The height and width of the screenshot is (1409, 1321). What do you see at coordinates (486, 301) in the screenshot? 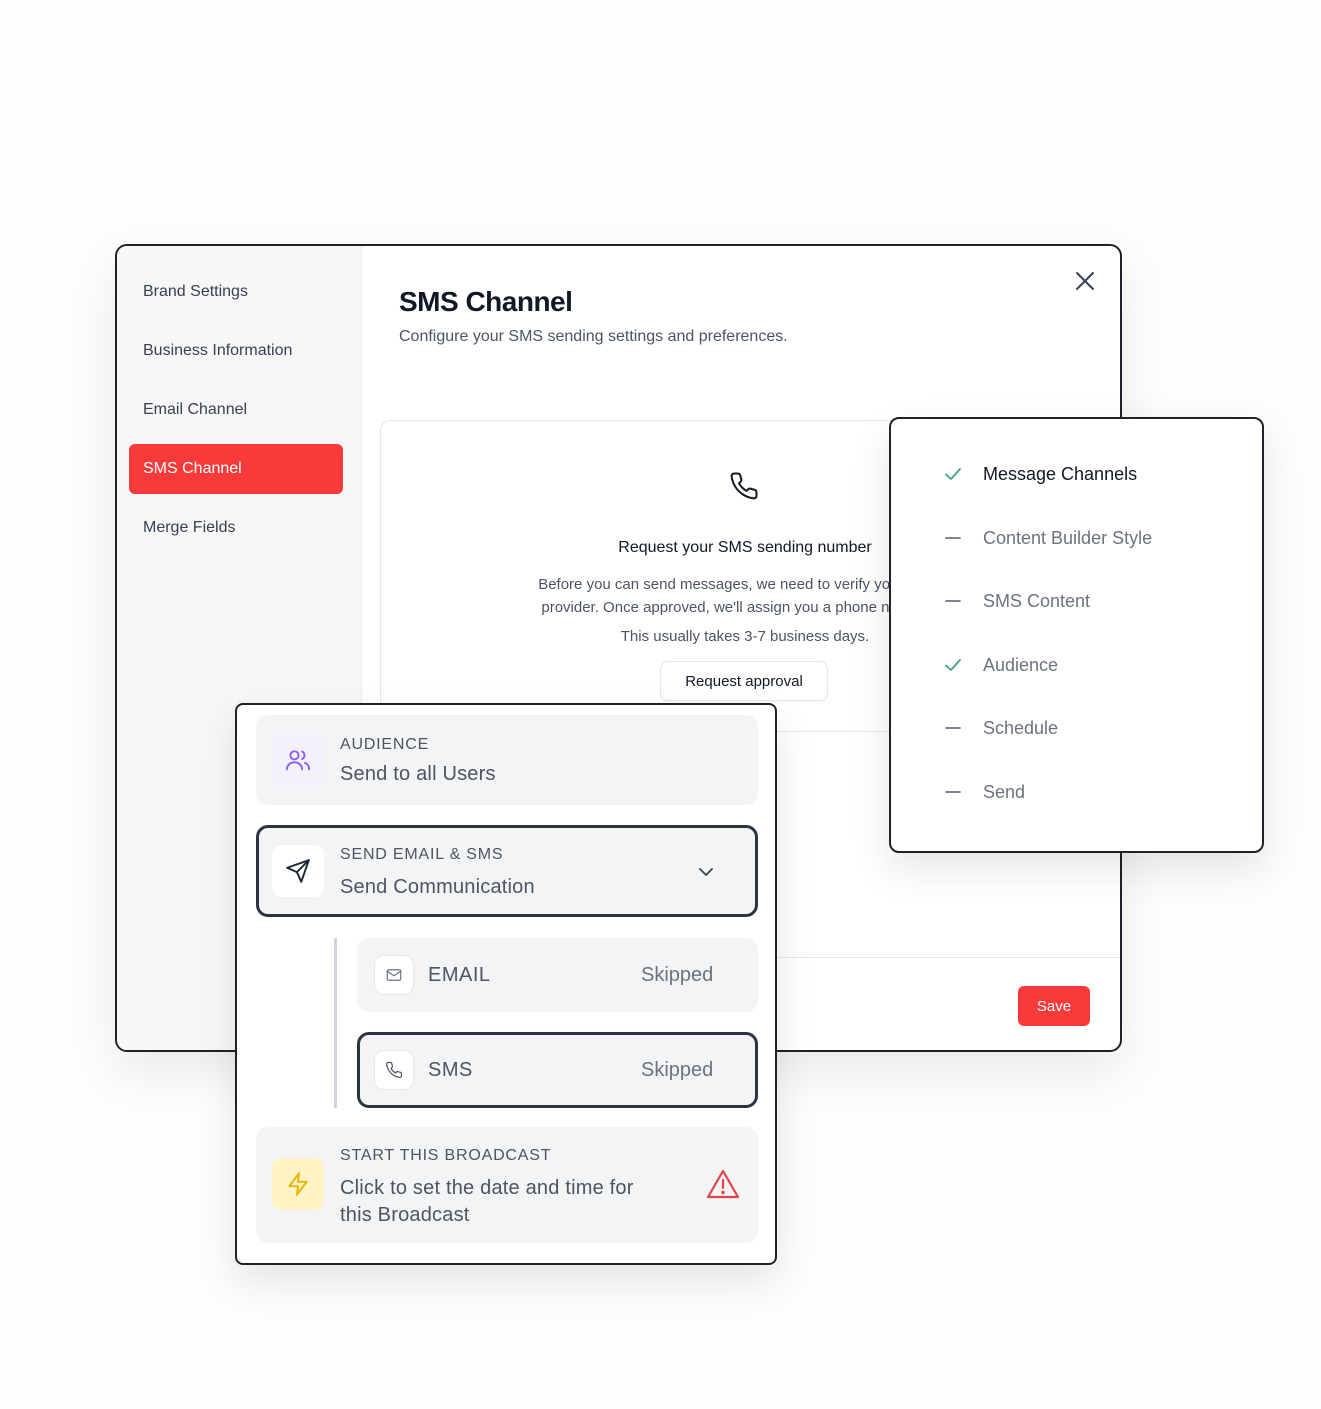
I see `page-title: SMS Channel` at bounding box center [486, 301].